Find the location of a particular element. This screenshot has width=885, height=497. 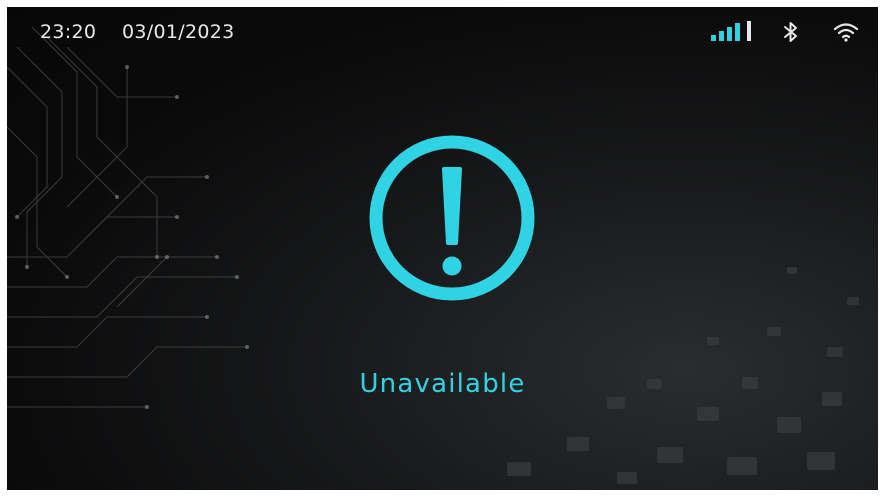

bluetooth-icon is located at coordinates (791, 34).